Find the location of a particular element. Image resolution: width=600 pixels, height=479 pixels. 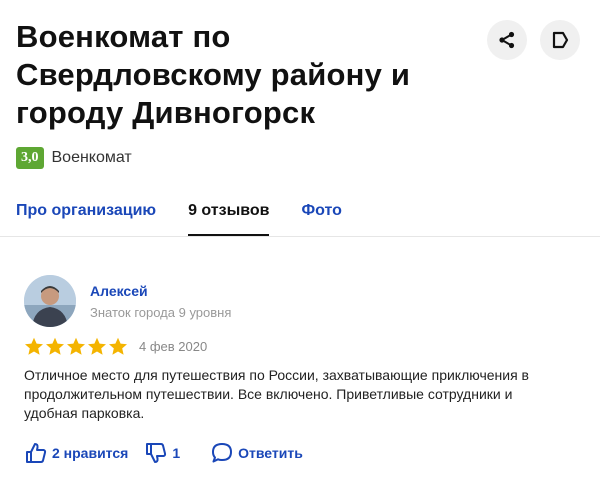

tab-bar: Про организацию 9 отзывов Фото is located at coordinates (179, 217).